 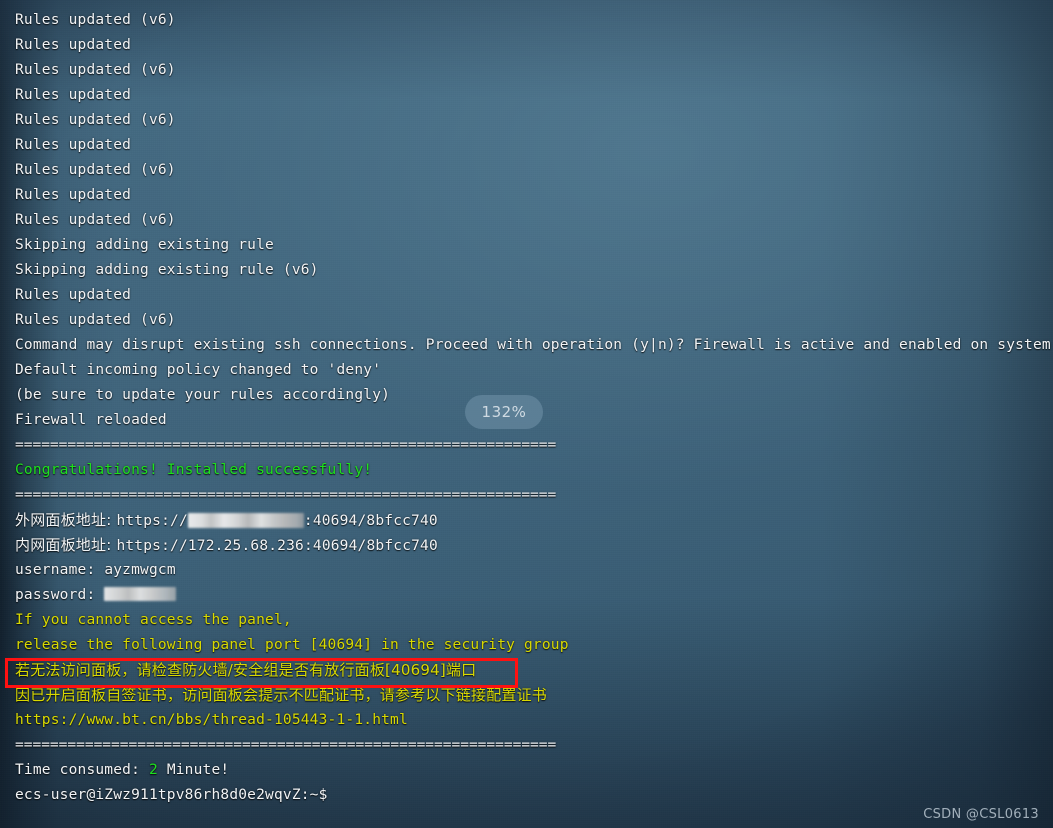 What do you see at coordinates (194, 470) in the screenshot?
I see `congratulations-message: Congratulations! Installed successfully!` at bounding box center [194, 470].